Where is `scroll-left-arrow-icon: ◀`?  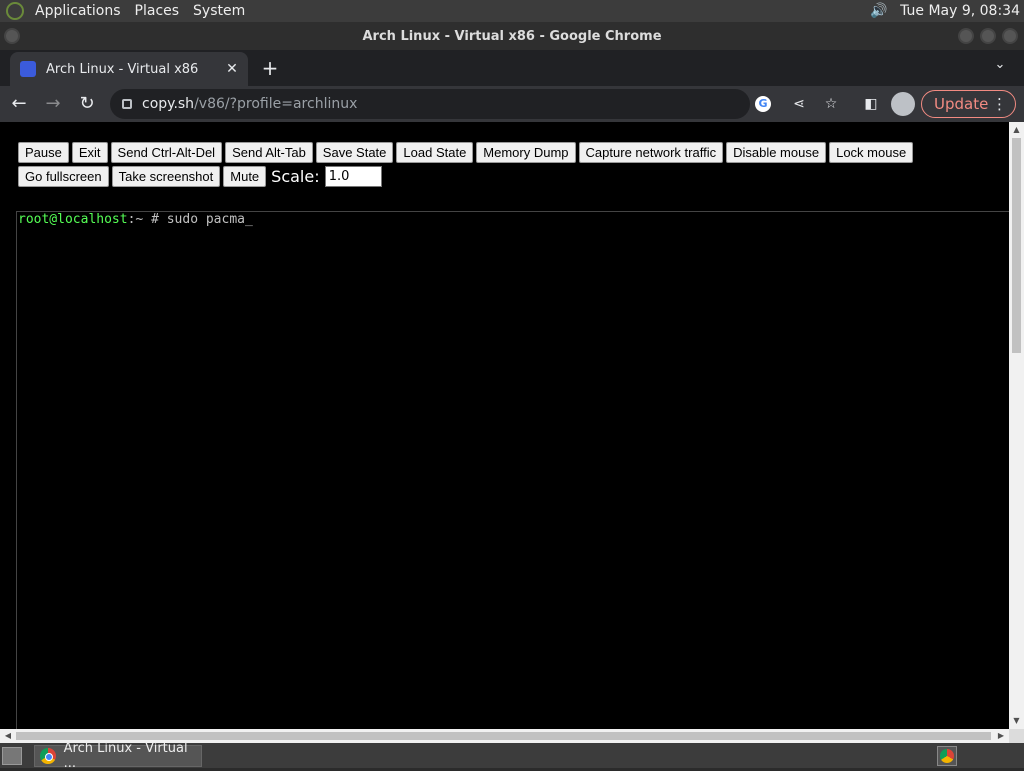 scroll-left-arrow-icon: ◀ is located at coordinates (8, 736).